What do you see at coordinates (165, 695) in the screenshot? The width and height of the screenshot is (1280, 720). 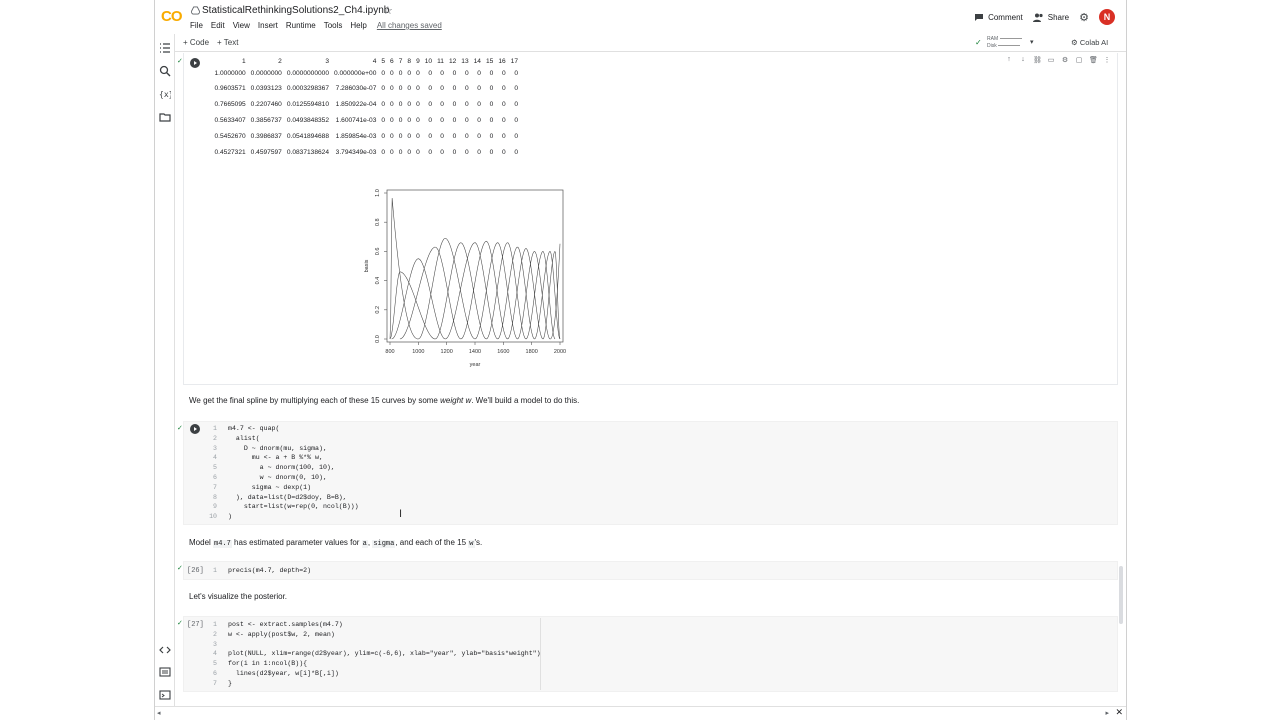 I see `terminal-icon` at bounding box center [165, 695].